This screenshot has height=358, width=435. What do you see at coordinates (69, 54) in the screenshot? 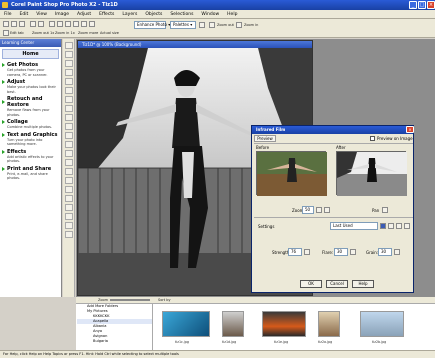
I see `zoom-tool-icon` at bounding box center [69, 54].